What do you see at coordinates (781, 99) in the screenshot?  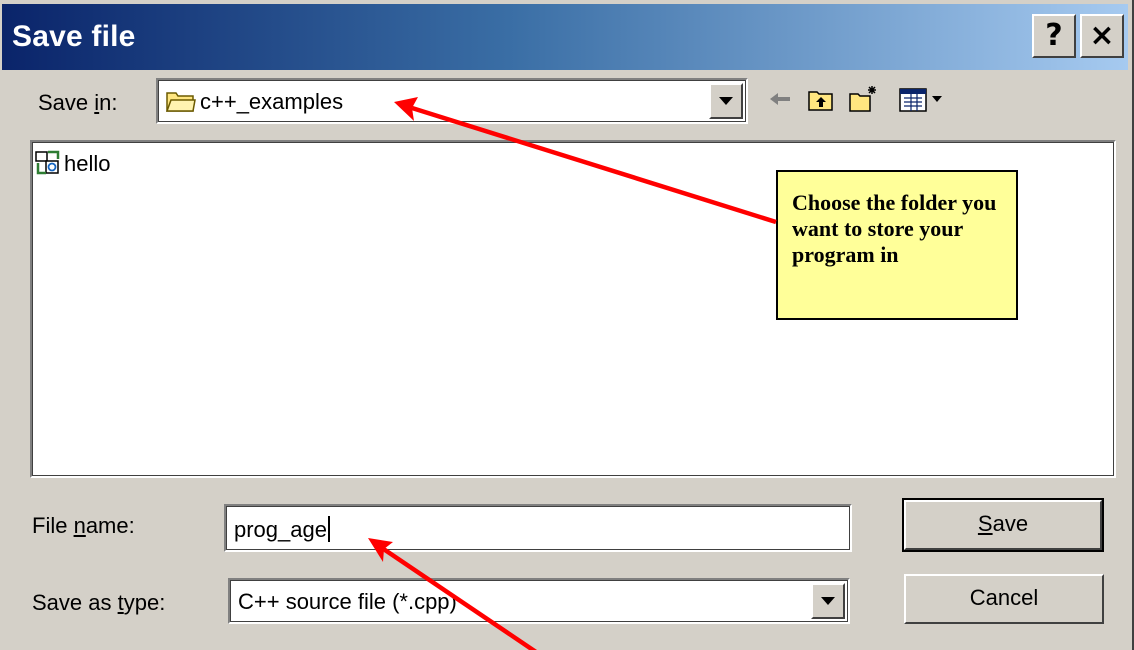 I see `back-arrow-icon` at bounding box center [781, 99].